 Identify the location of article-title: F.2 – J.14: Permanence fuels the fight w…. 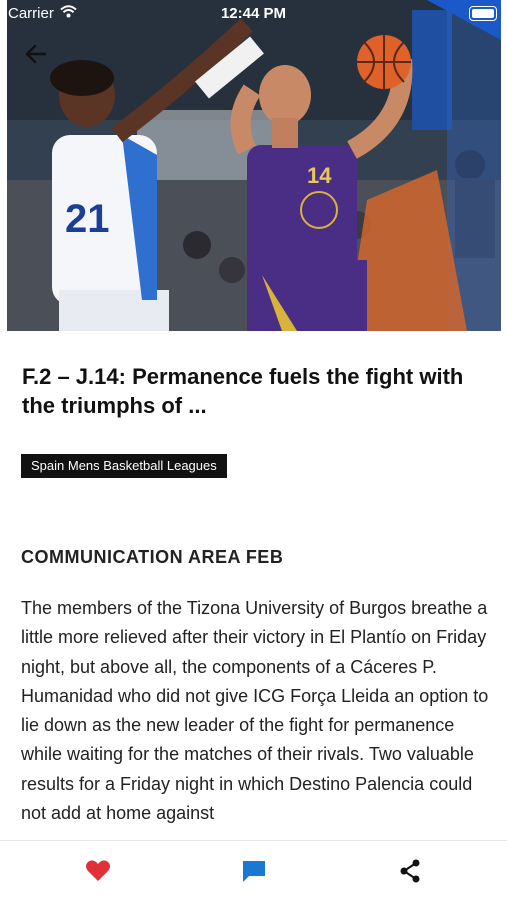
(243, 391).